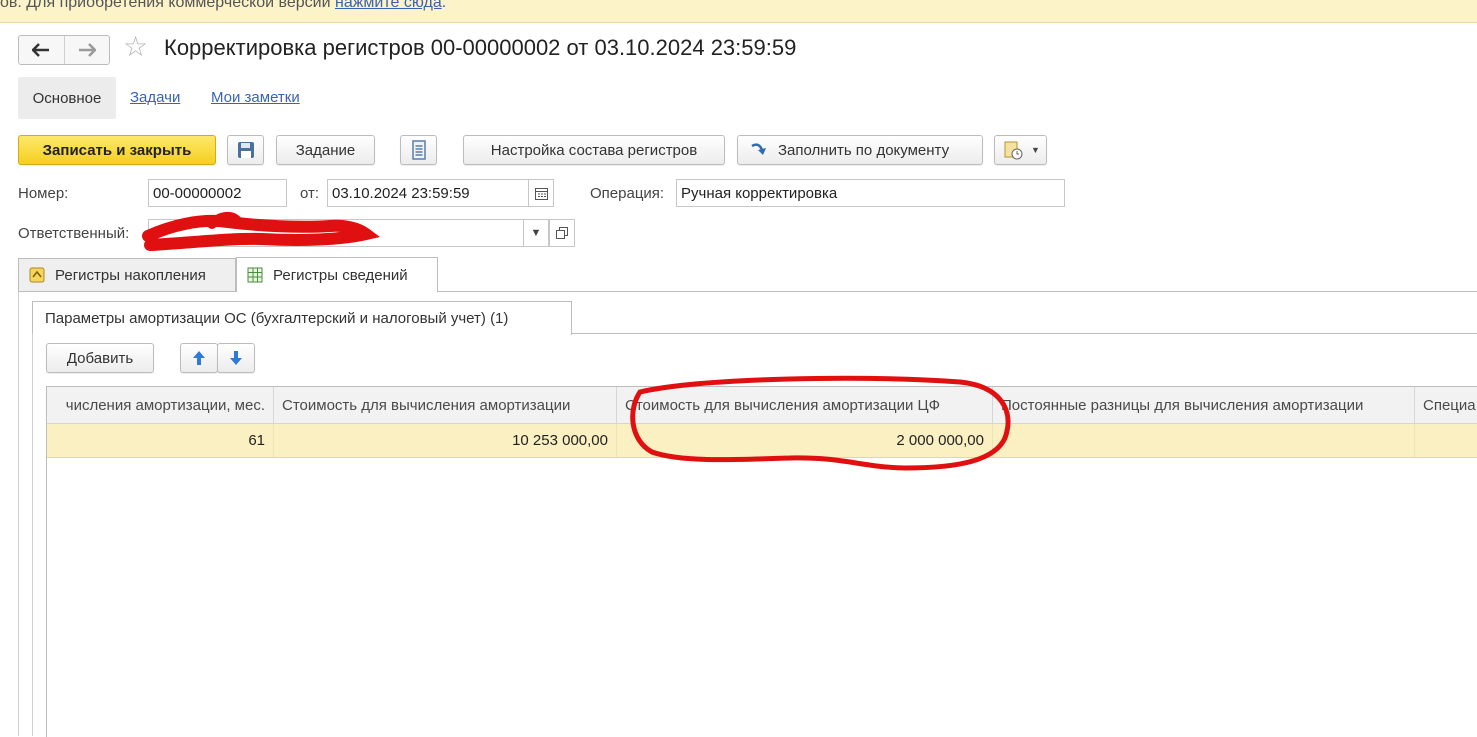  Describe the element at coordinates (1013, 150) in the screenshot. I see `document-clock-icon` at that location.